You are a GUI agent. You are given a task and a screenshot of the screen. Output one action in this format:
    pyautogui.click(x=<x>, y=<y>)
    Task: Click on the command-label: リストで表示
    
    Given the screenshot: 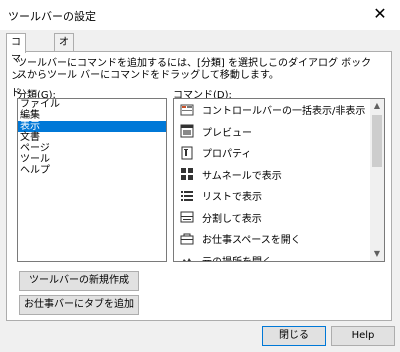 What is the action you would take?
    pyautogui.click(x=232, y=198)
    